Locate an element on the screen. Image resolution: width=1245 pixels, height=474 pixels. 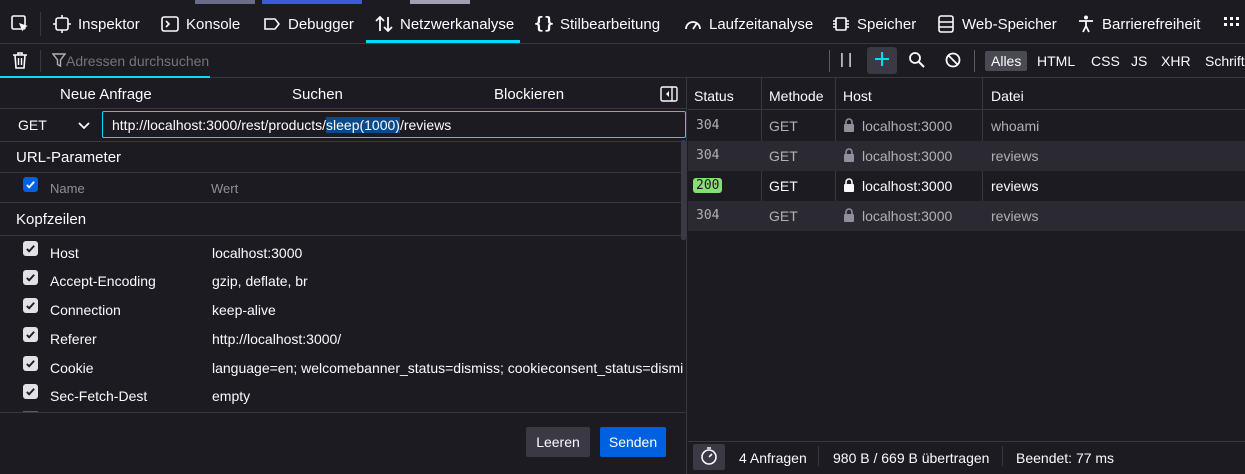
header-name: Referer is located at coordinates (73, 339).